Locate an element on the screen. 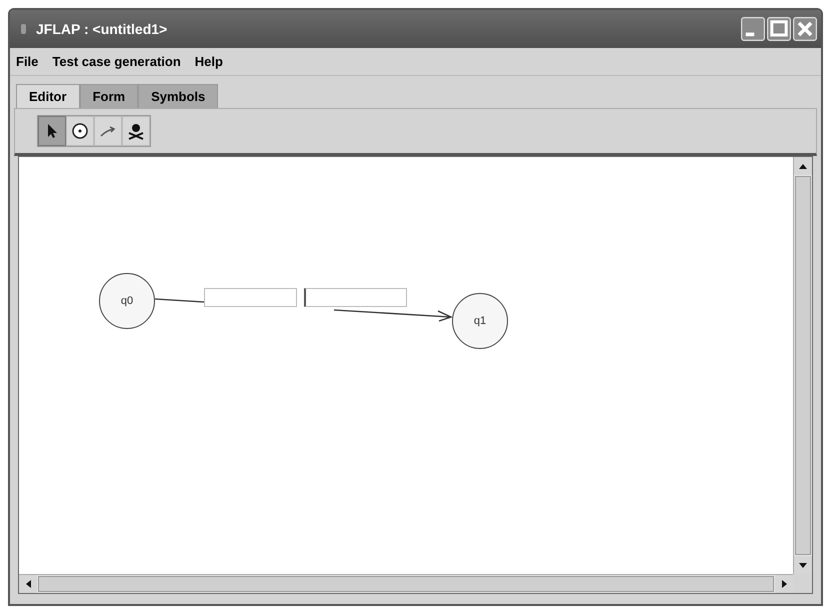 This screenshot has height=613, width=829. vertical-scrollbar is located at coordinates (802, 365).